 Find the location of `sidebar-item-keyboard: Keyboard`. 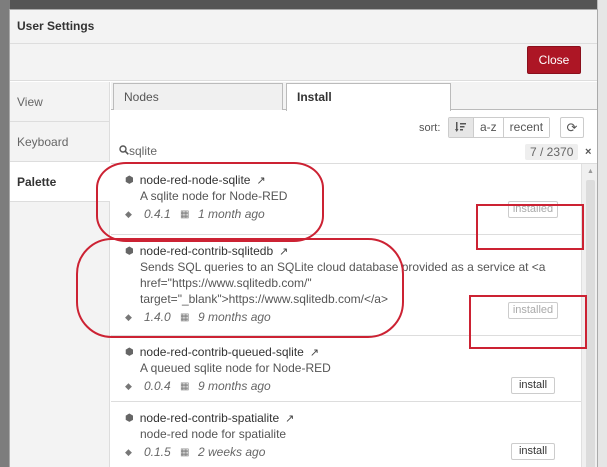

sidebar-item-keyboard: Keyboard is located at coordinates (59, 142).